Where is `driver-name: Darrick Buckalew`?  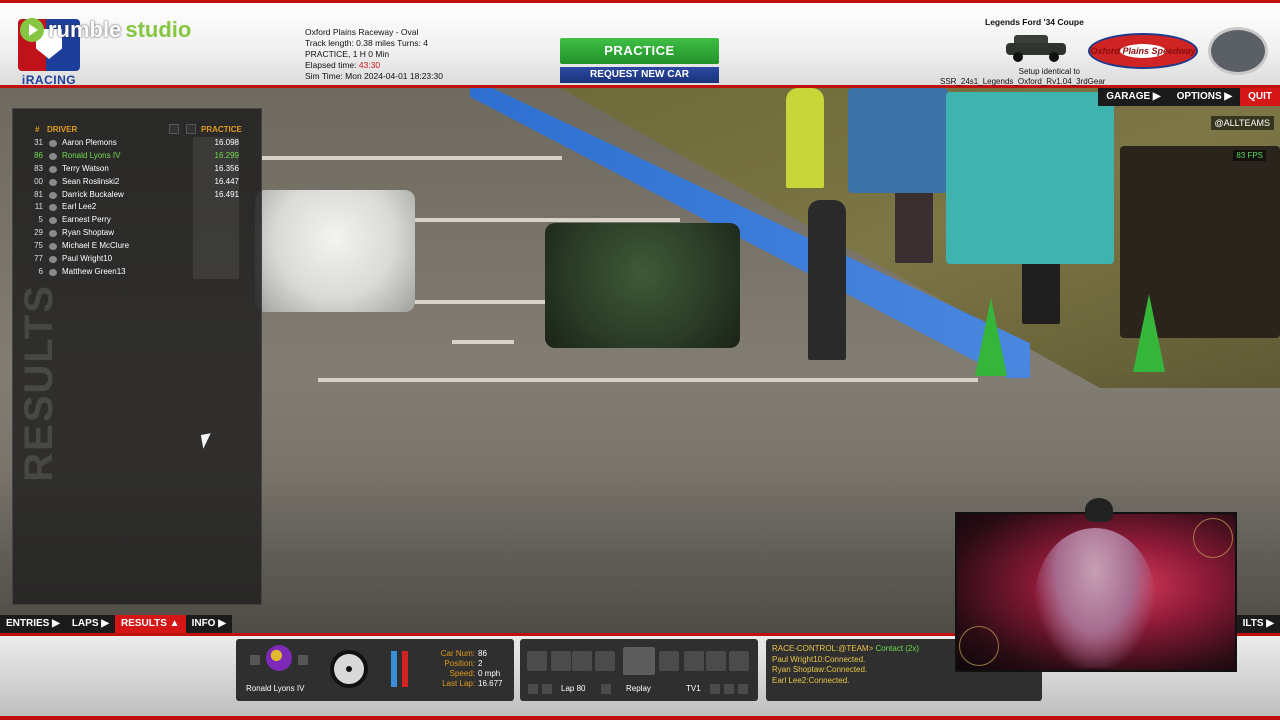
driver-name: Darrick Buckalew is located at coordinates (93, 194).